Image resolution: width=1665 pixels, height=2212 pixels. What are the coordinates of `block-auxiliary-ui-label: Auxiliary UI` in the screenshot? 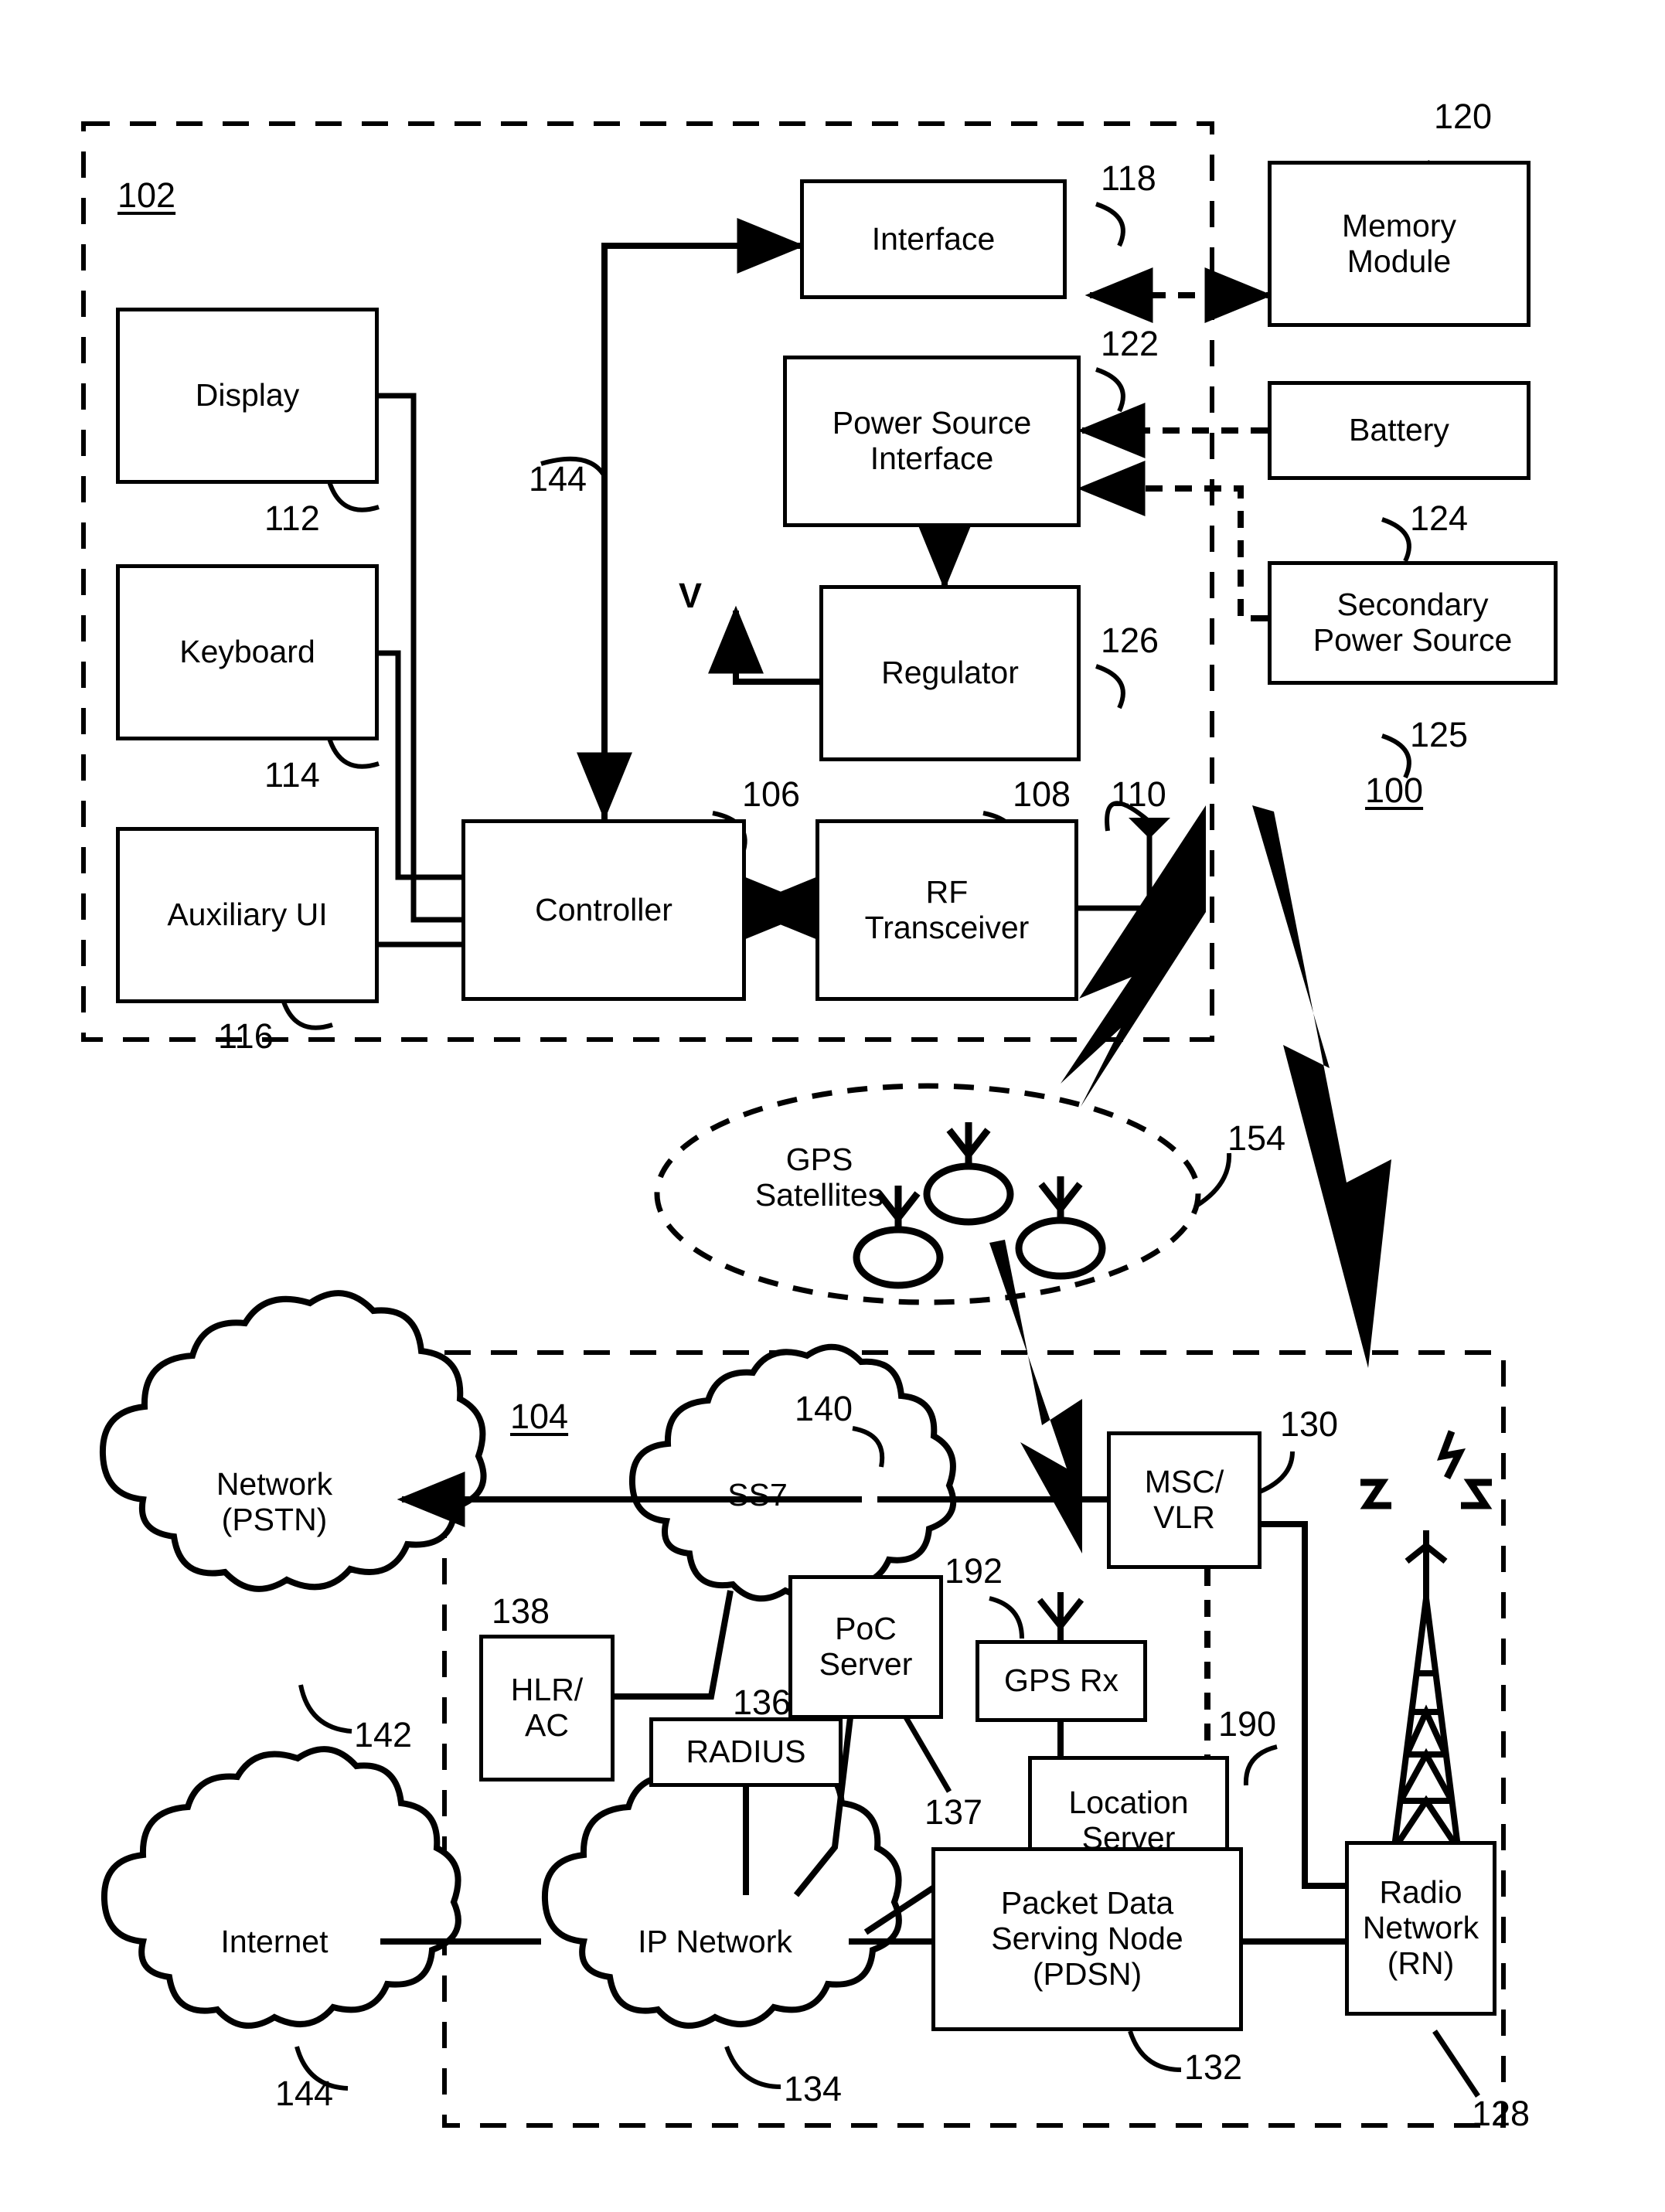 It's located at (248, 915).